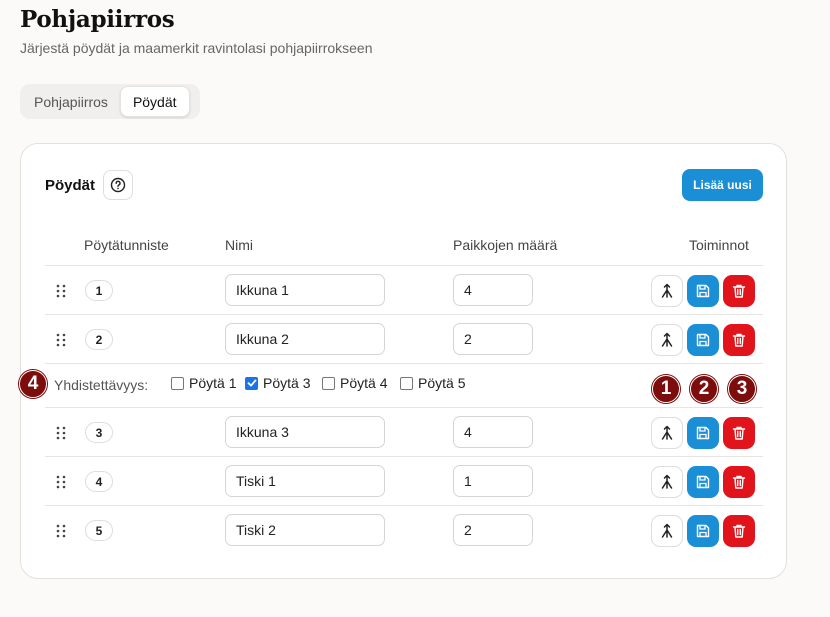 This screenshot has height=617, width=830. I want to click on table-row: 3 Ikkuna 3 4, so click(404, 432).